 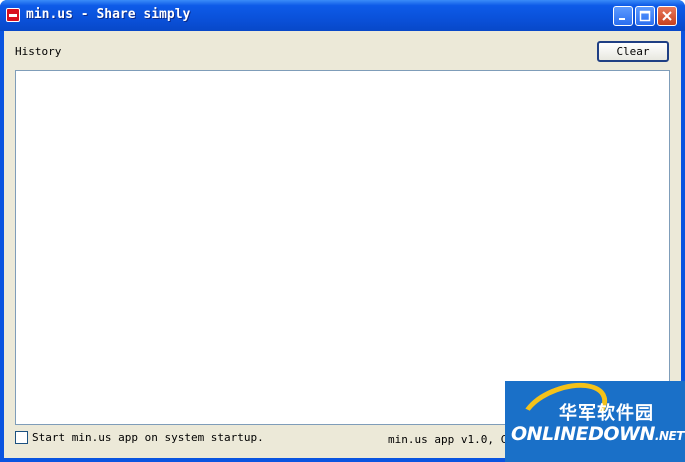 What do you see at coordinates (21, 437) in the screenshot?
I see `startup-checkbox` at bounding box center [21, 437].